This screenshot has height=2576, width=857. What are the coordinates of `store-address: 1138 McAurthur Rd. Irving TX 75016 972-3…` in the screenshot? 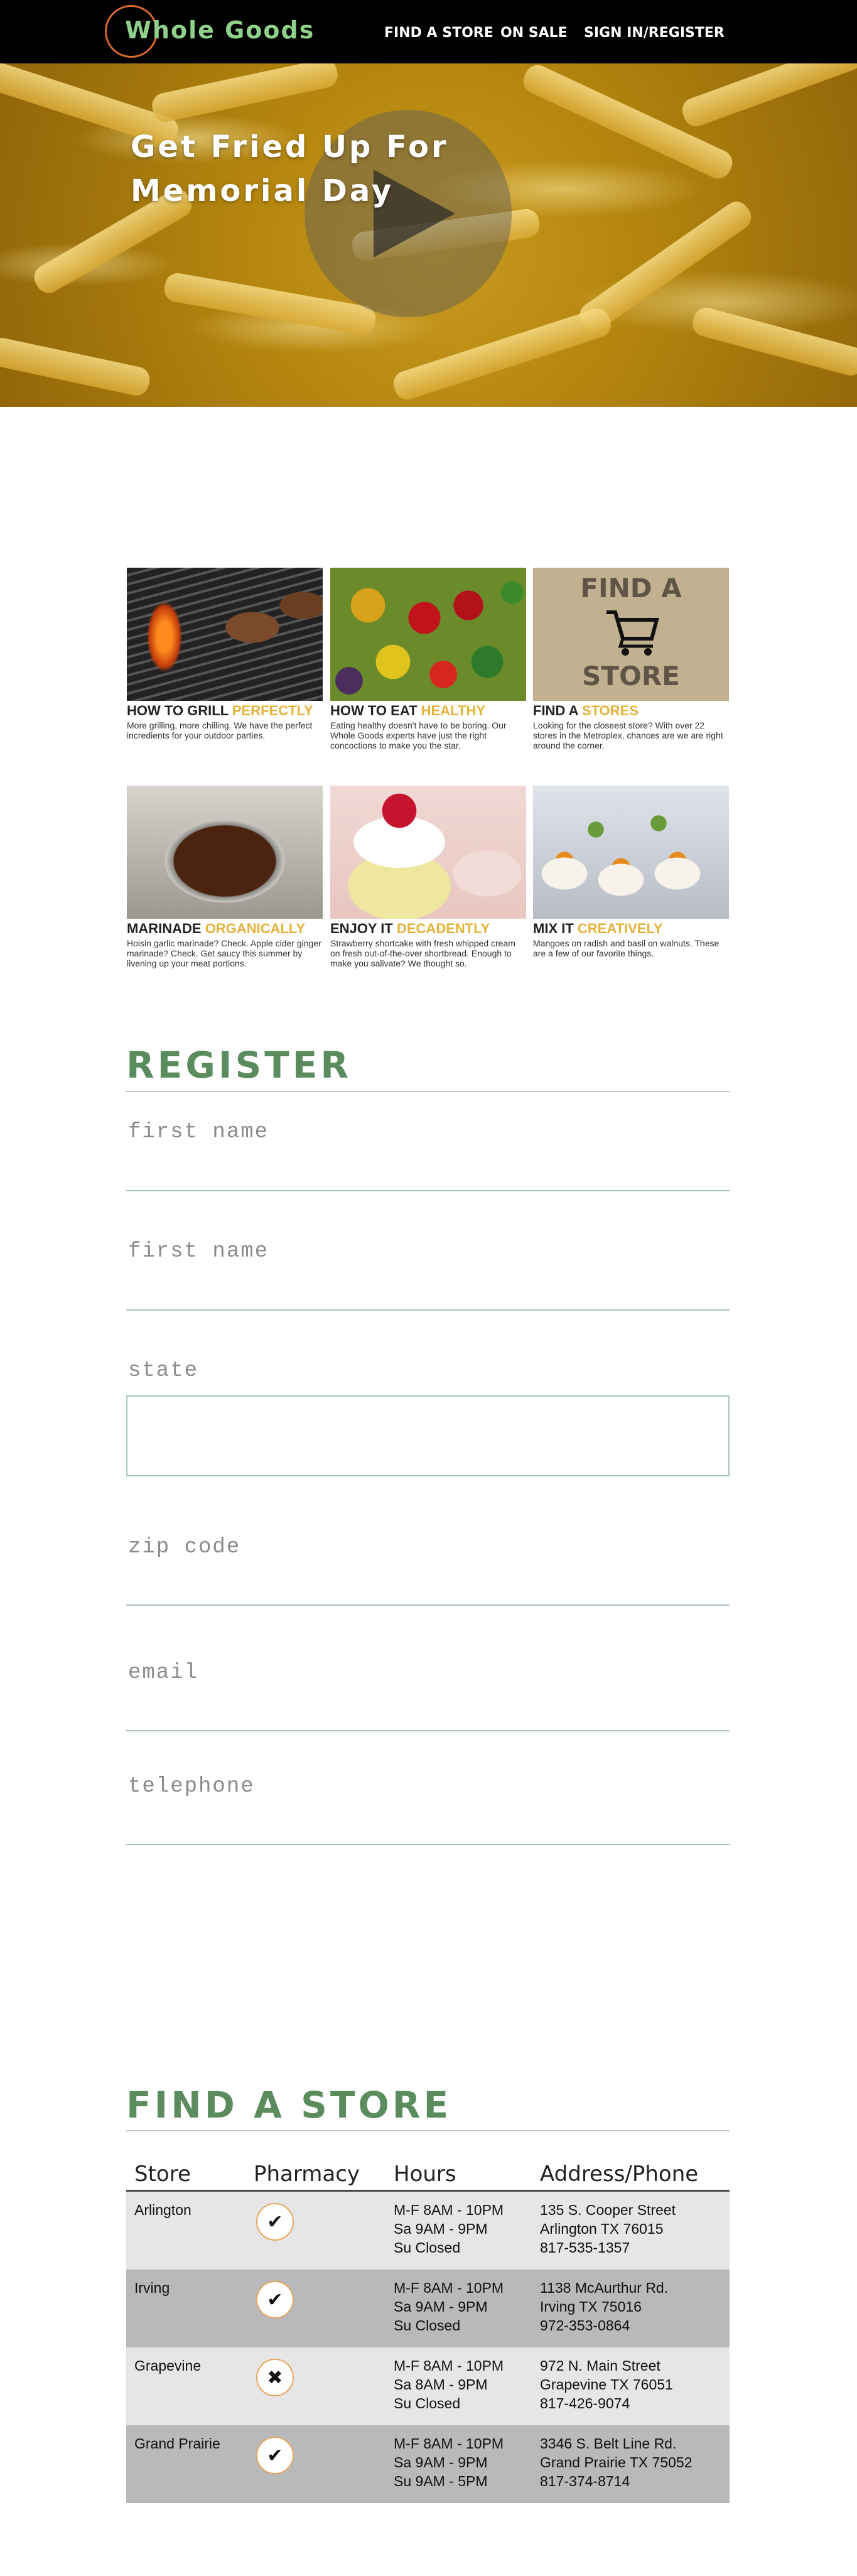 It's located at (604, 2307).